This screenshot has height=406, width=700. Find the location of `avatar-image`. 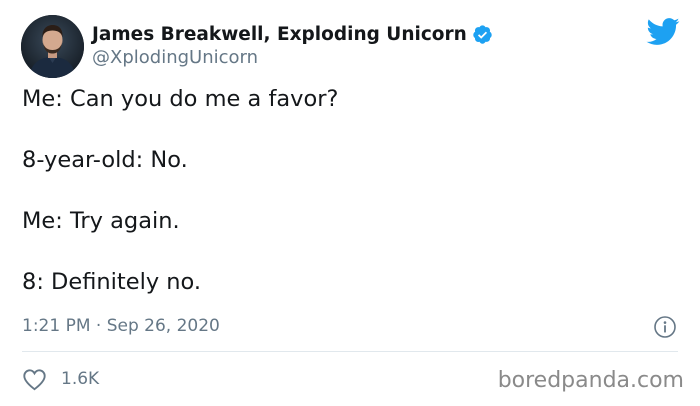

avatar-image is located at coordinates (52, 46).